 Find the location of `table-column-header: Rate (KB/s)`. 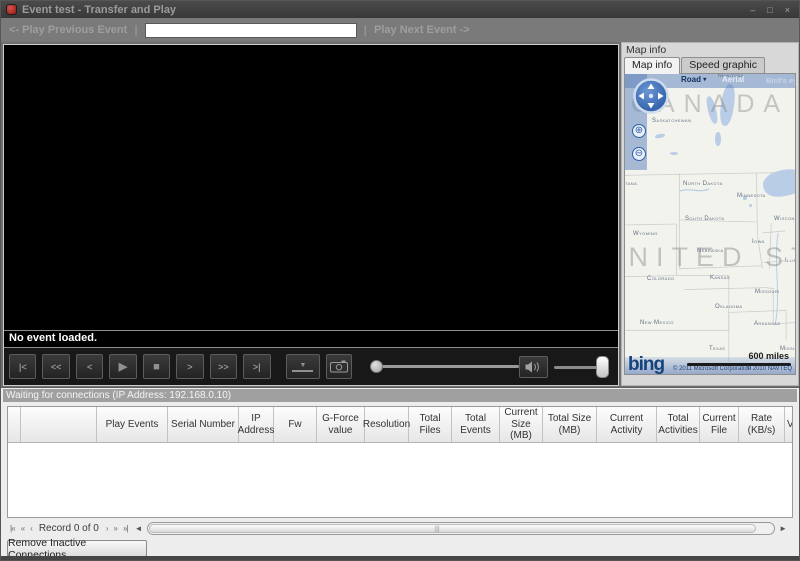

table-column-header: Rate (KB/s) is located at coordinates (762, 424).